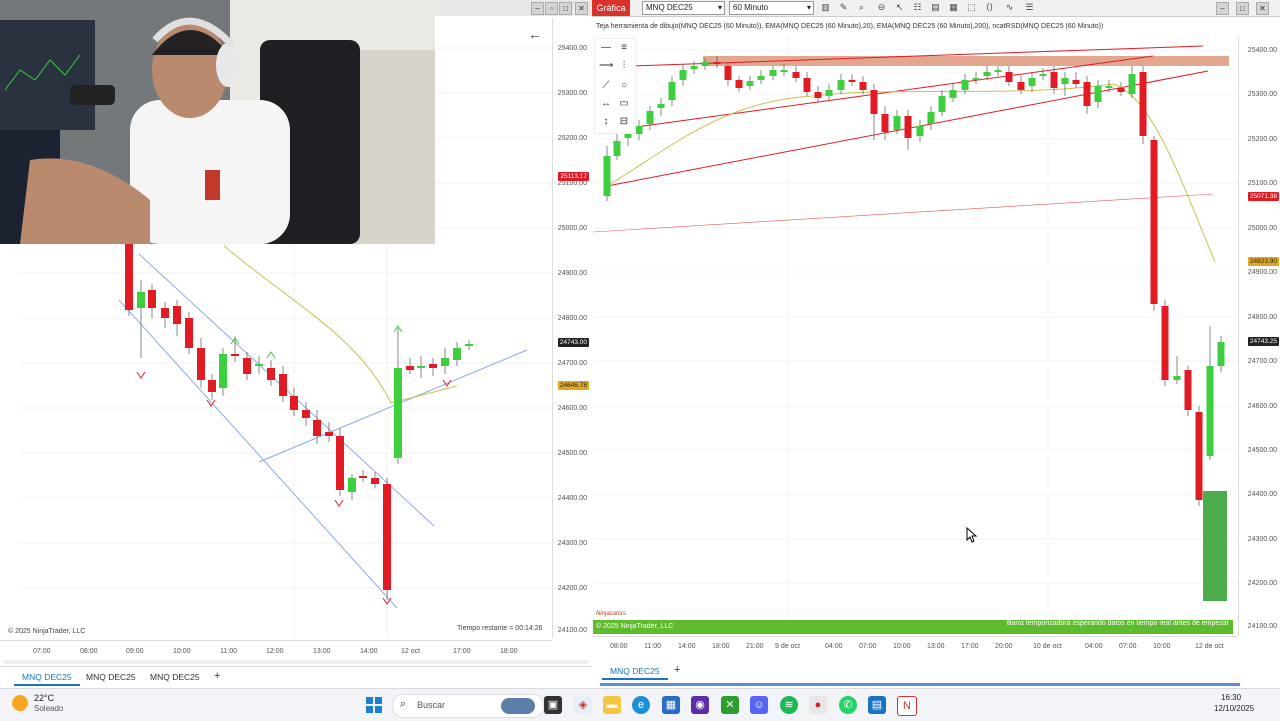  What do you see at coordinates (624, 48) in the screenshot?
I see `menu-lines-icon: ≡` at bounding box center [624, 48].